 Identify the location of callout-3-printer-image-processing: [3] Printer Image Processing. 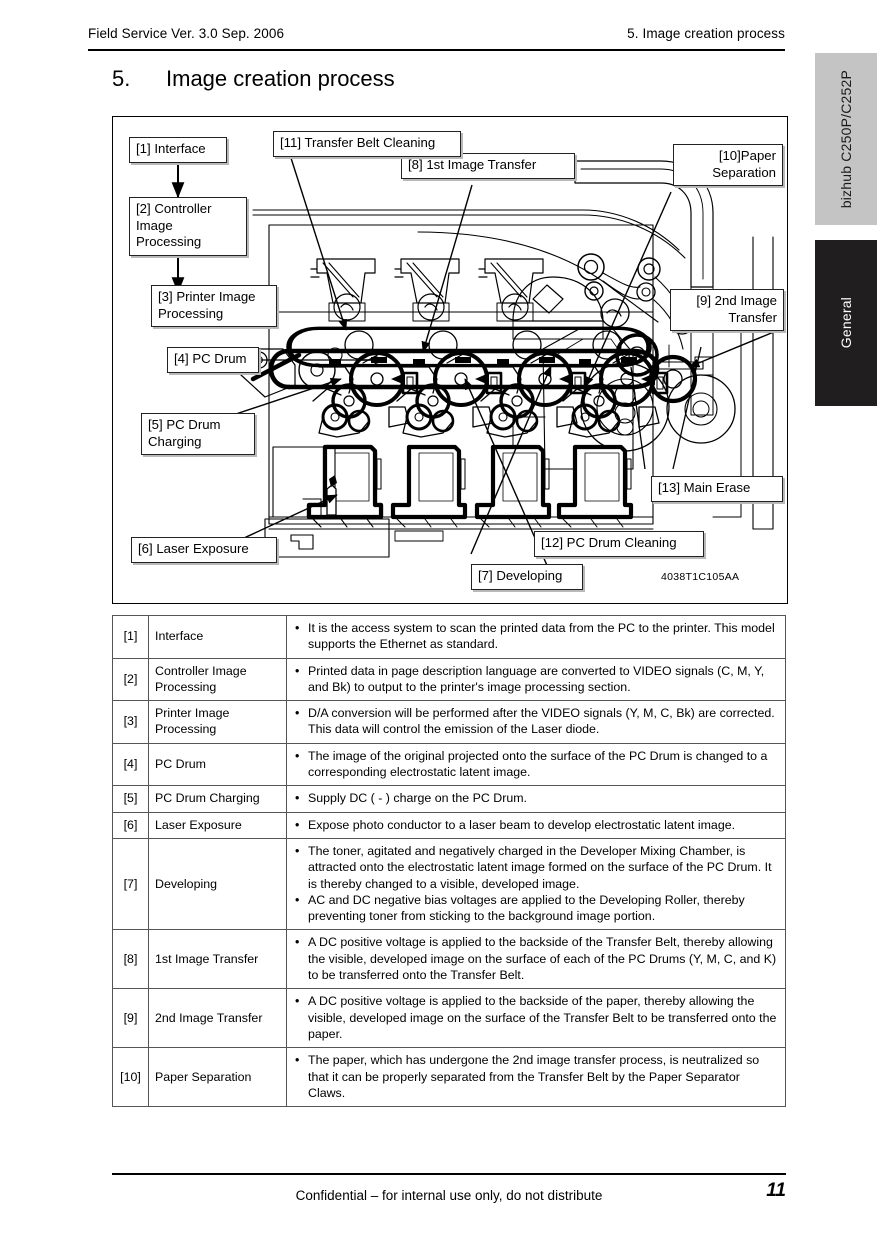
(214, 306).